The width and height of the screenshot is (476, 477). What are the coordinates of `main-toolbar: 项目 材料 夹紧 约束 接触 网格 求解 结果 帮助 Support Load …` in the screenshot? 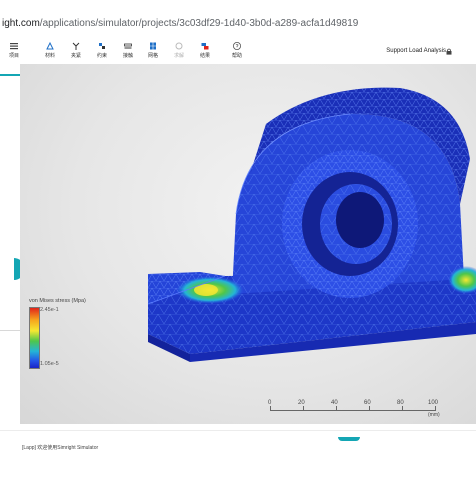 It's located at (238, 52).